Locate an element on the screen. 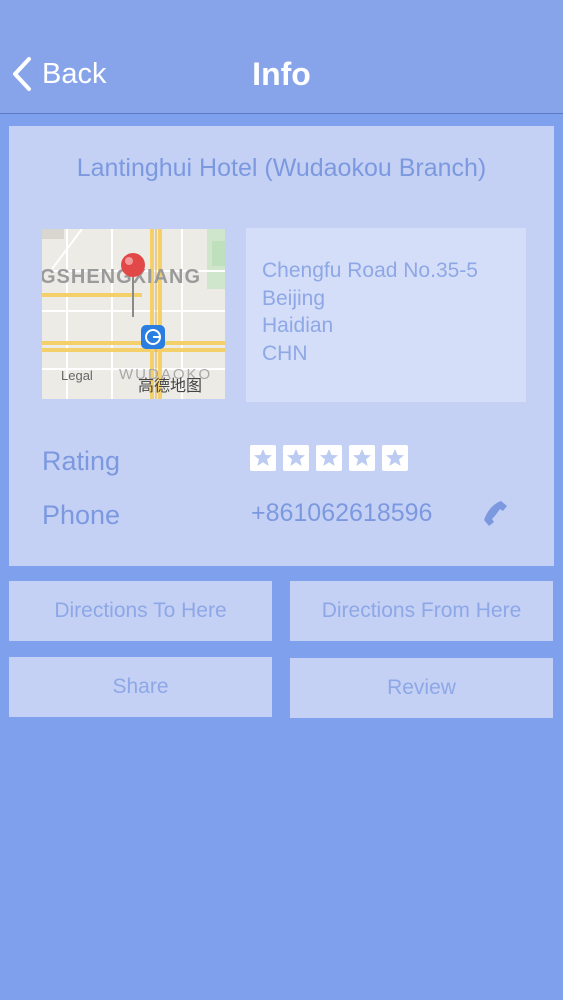  share-button: Share is located at coordinates (140, 687).